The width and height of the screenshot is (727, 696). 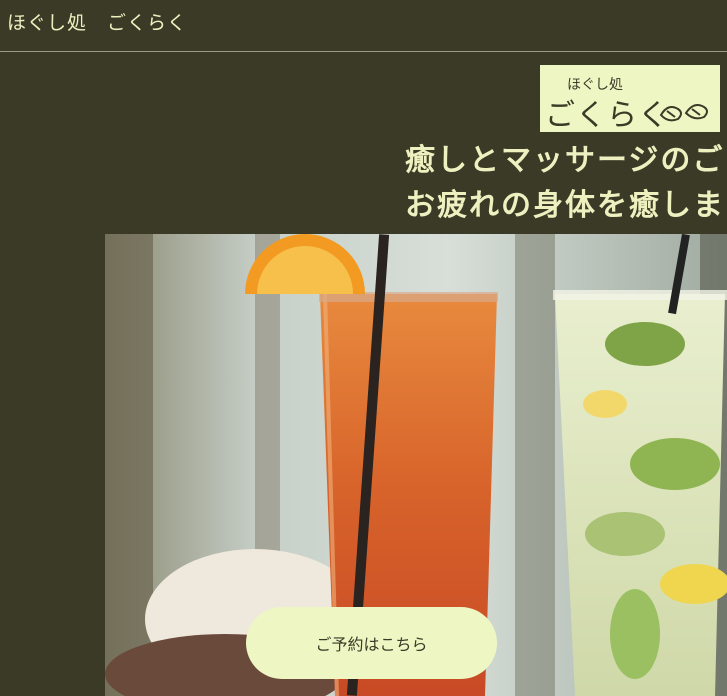 I want to click on site-title: ほぐし処 ごくらく, so click(x=97, y=21).